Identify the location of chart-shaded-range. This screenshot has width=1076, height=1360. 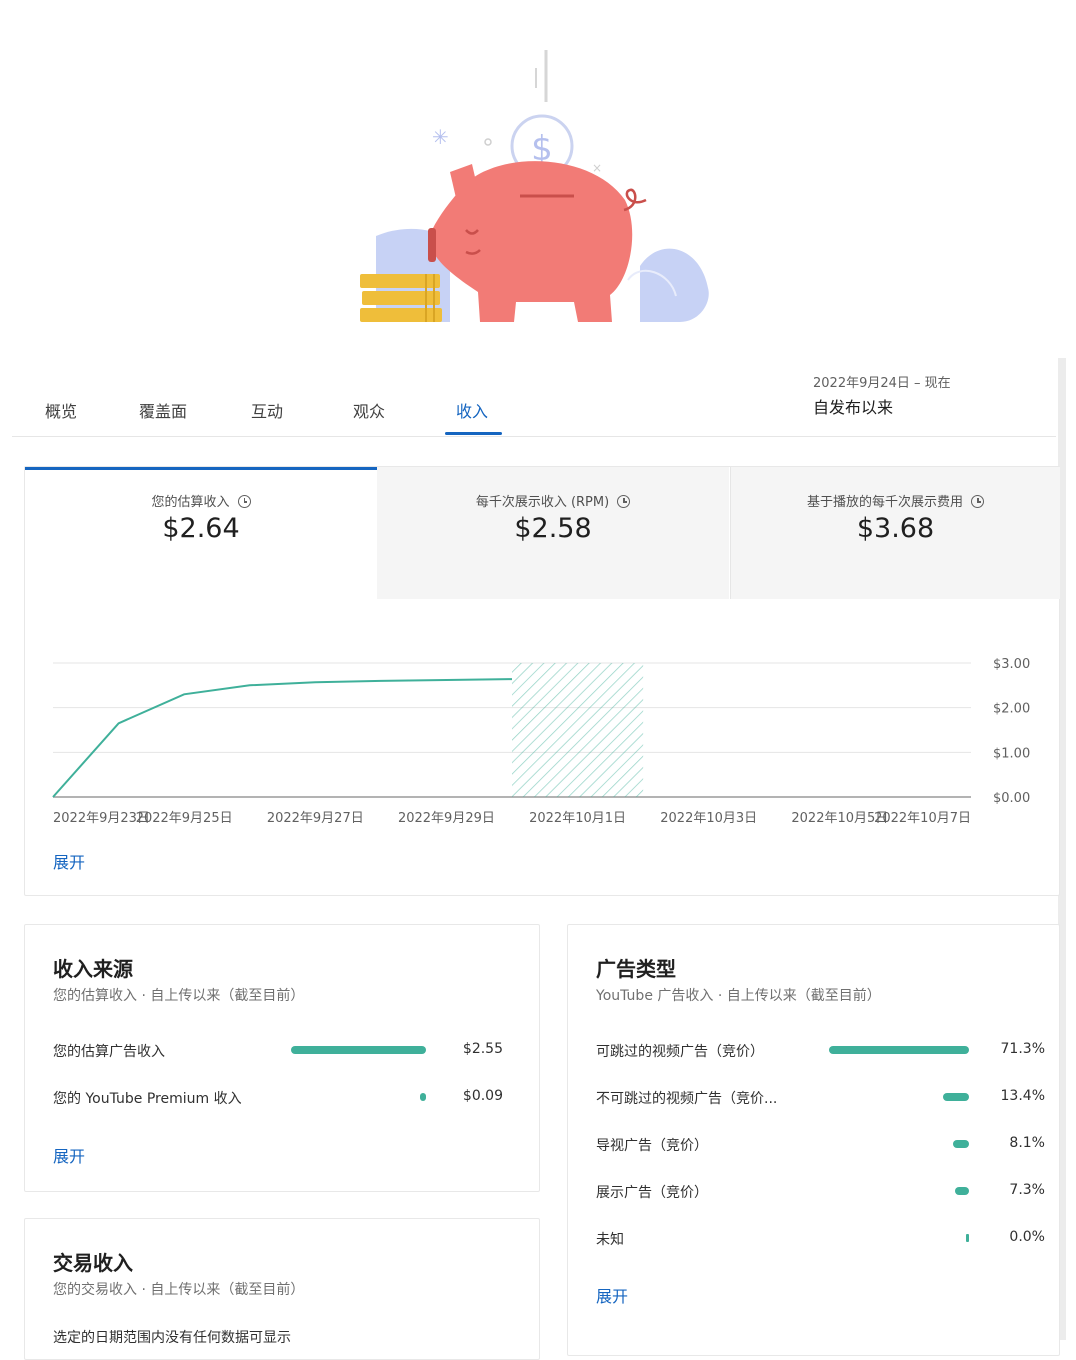
(578, 730).